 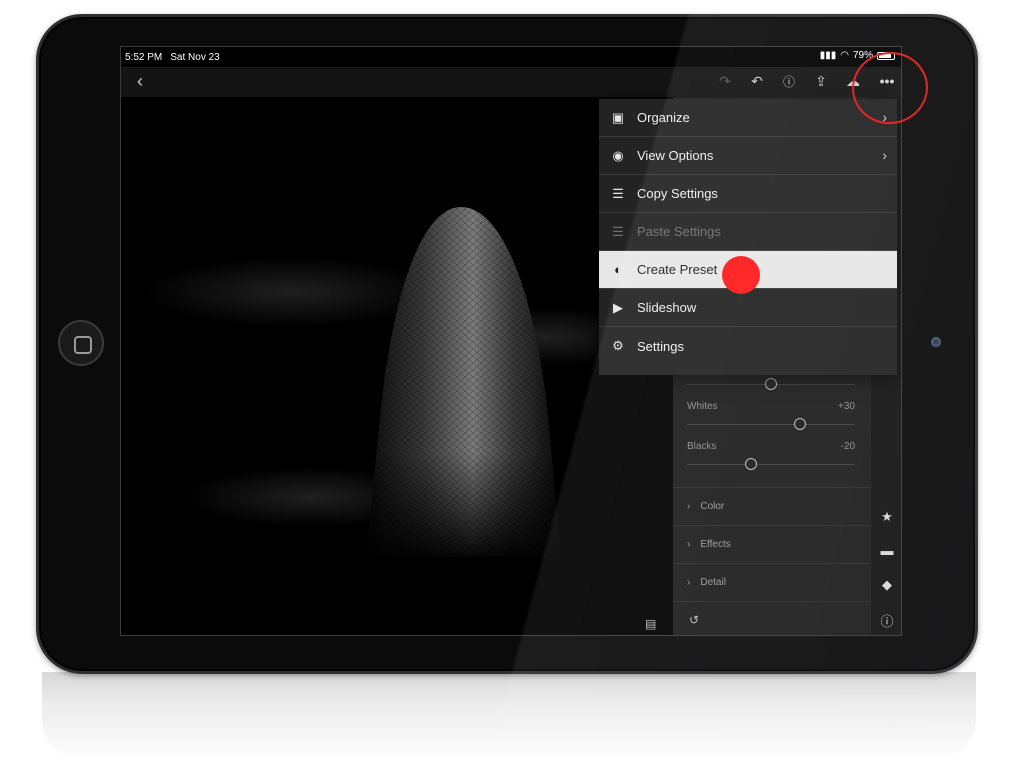 What do you see at coordinates (660, 346) in the screenshot?
I see `menu-item-label: Settings` at bounding box center [660, 346].